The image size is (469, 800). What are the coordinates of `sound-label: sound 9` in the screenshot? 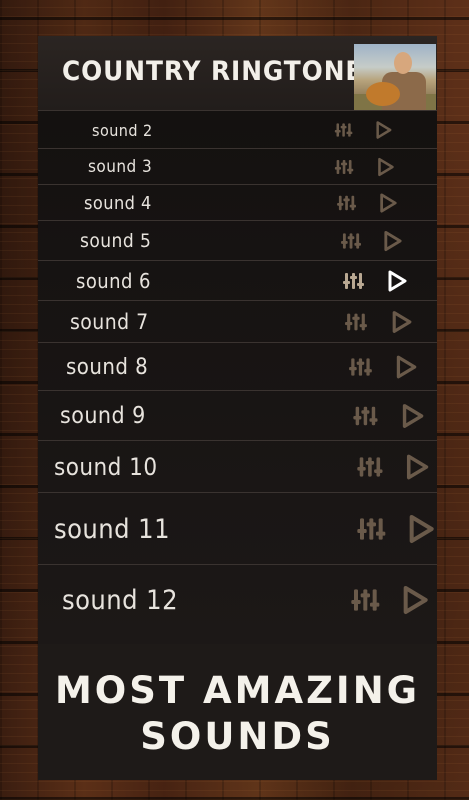 It's located at (103, 416).